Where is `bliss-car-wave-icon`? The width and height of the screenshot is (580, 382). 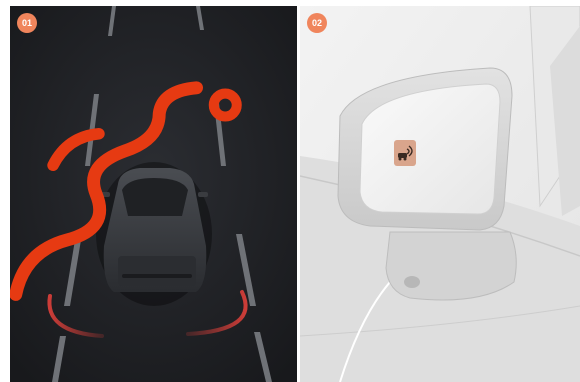 bliss-car-wave-icon is located at coordinates (405, 153).